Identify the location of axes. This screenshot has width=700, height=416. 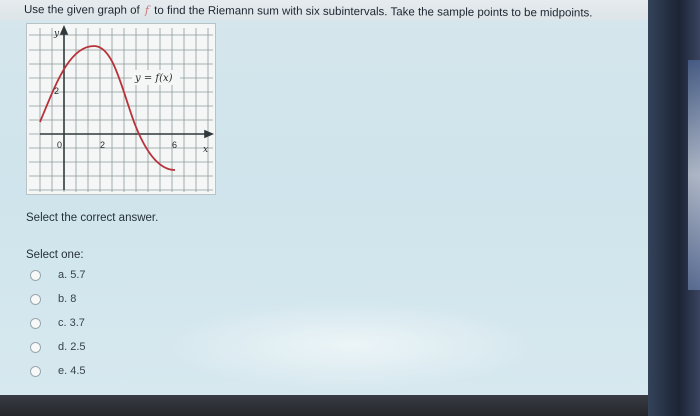
(127, 107).